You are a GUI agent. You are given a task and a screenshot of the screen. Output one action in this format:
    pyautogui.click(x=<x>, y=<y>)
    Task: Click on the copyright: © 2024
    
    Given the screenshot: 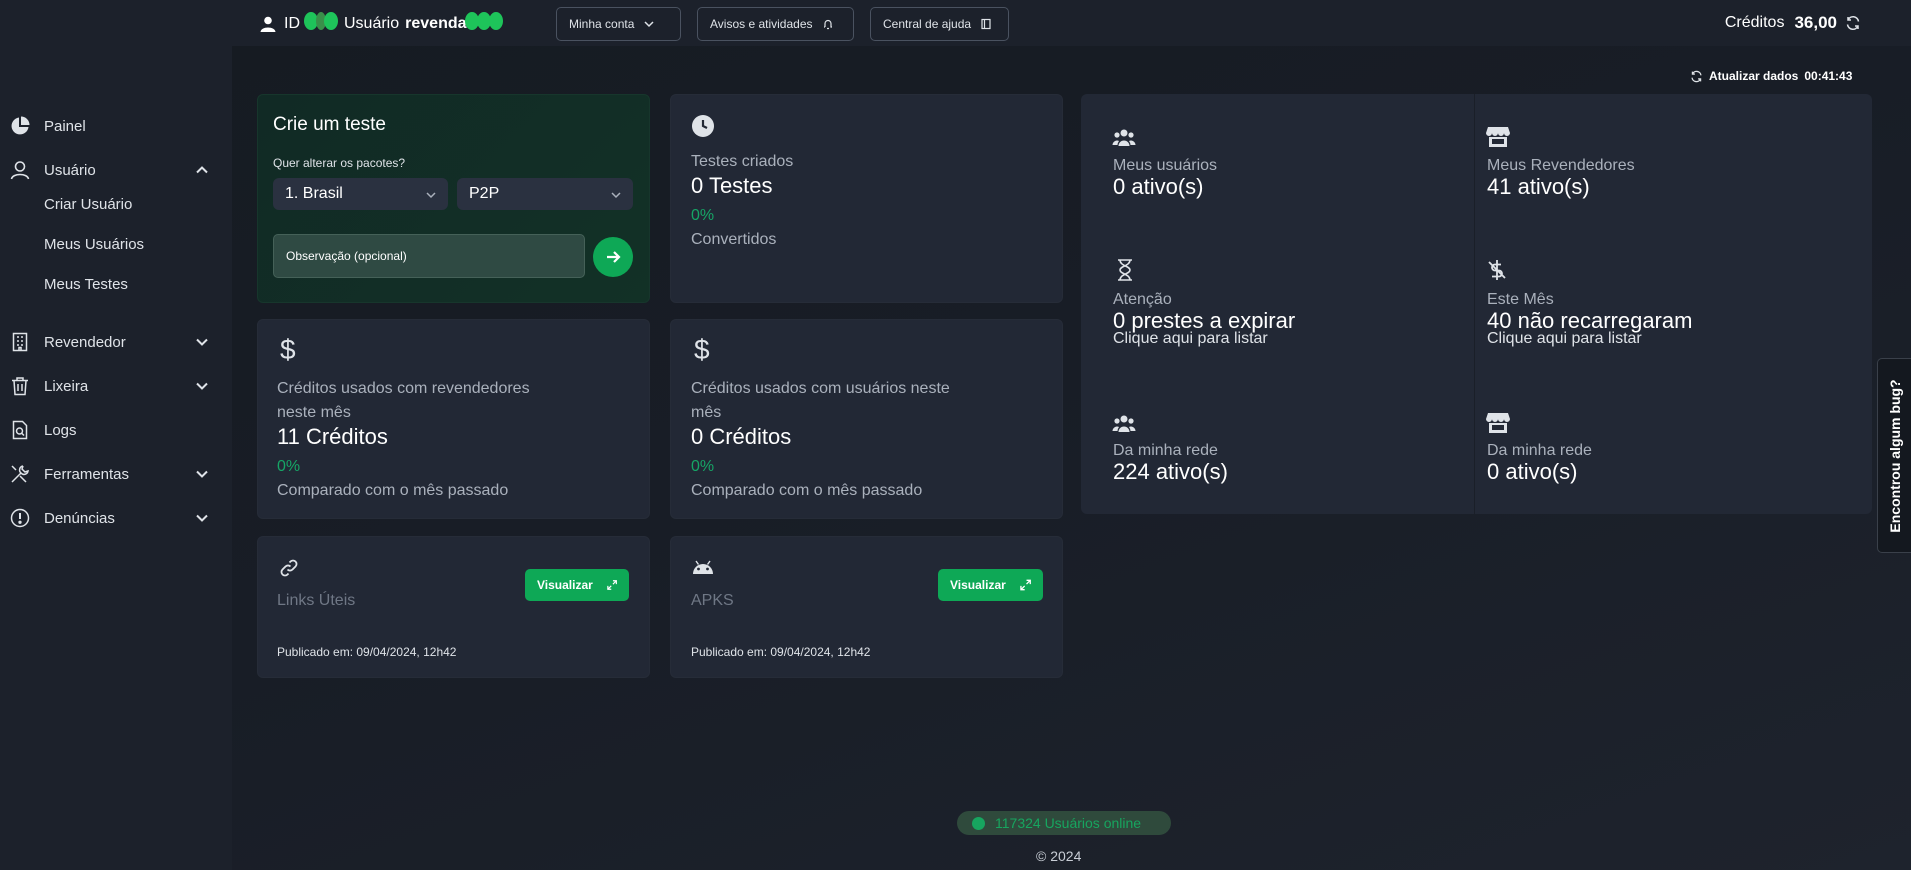 What is the action you would take?
    pyautogui.click(x=1059, y=856)
    